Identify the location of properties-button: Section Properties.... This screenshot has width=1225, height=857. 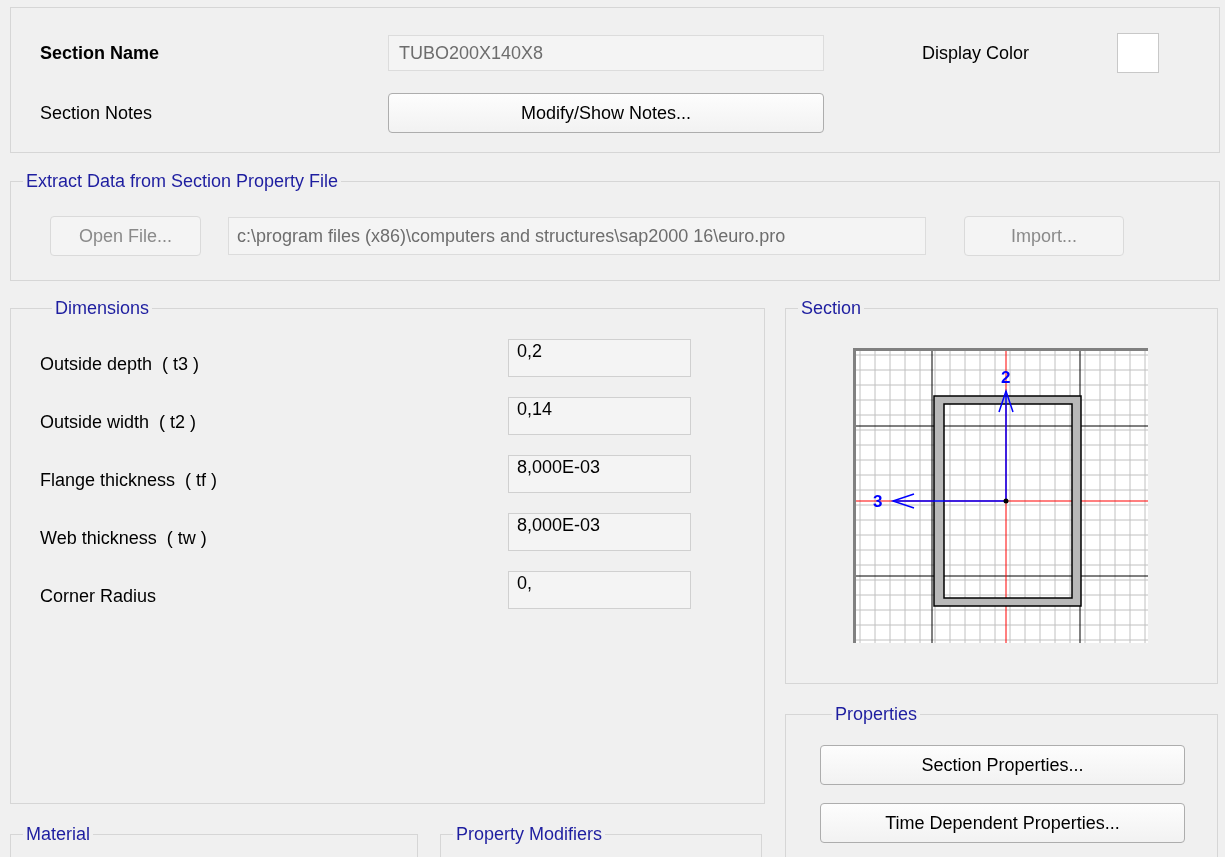
(1002, 765).